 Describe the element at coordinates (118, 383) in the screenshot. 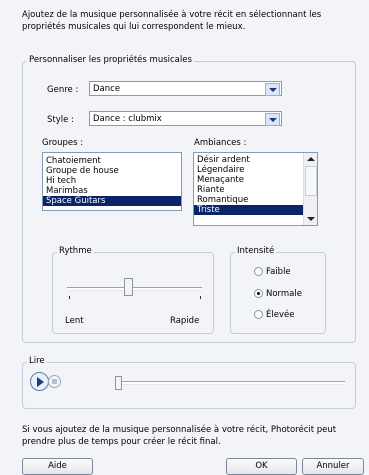

I see `play-position-thumb` at that location.